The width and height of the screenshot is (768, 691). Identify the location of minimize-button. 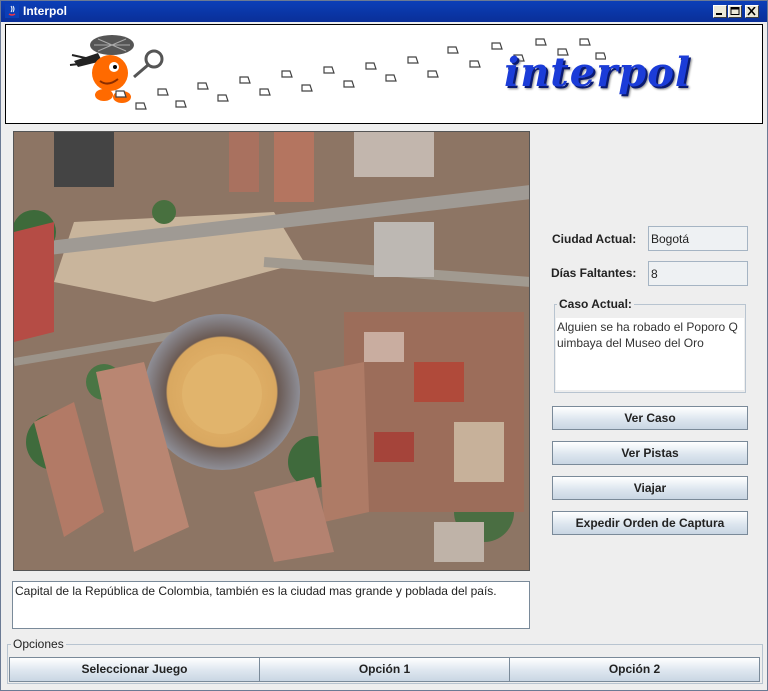
(720, 11).